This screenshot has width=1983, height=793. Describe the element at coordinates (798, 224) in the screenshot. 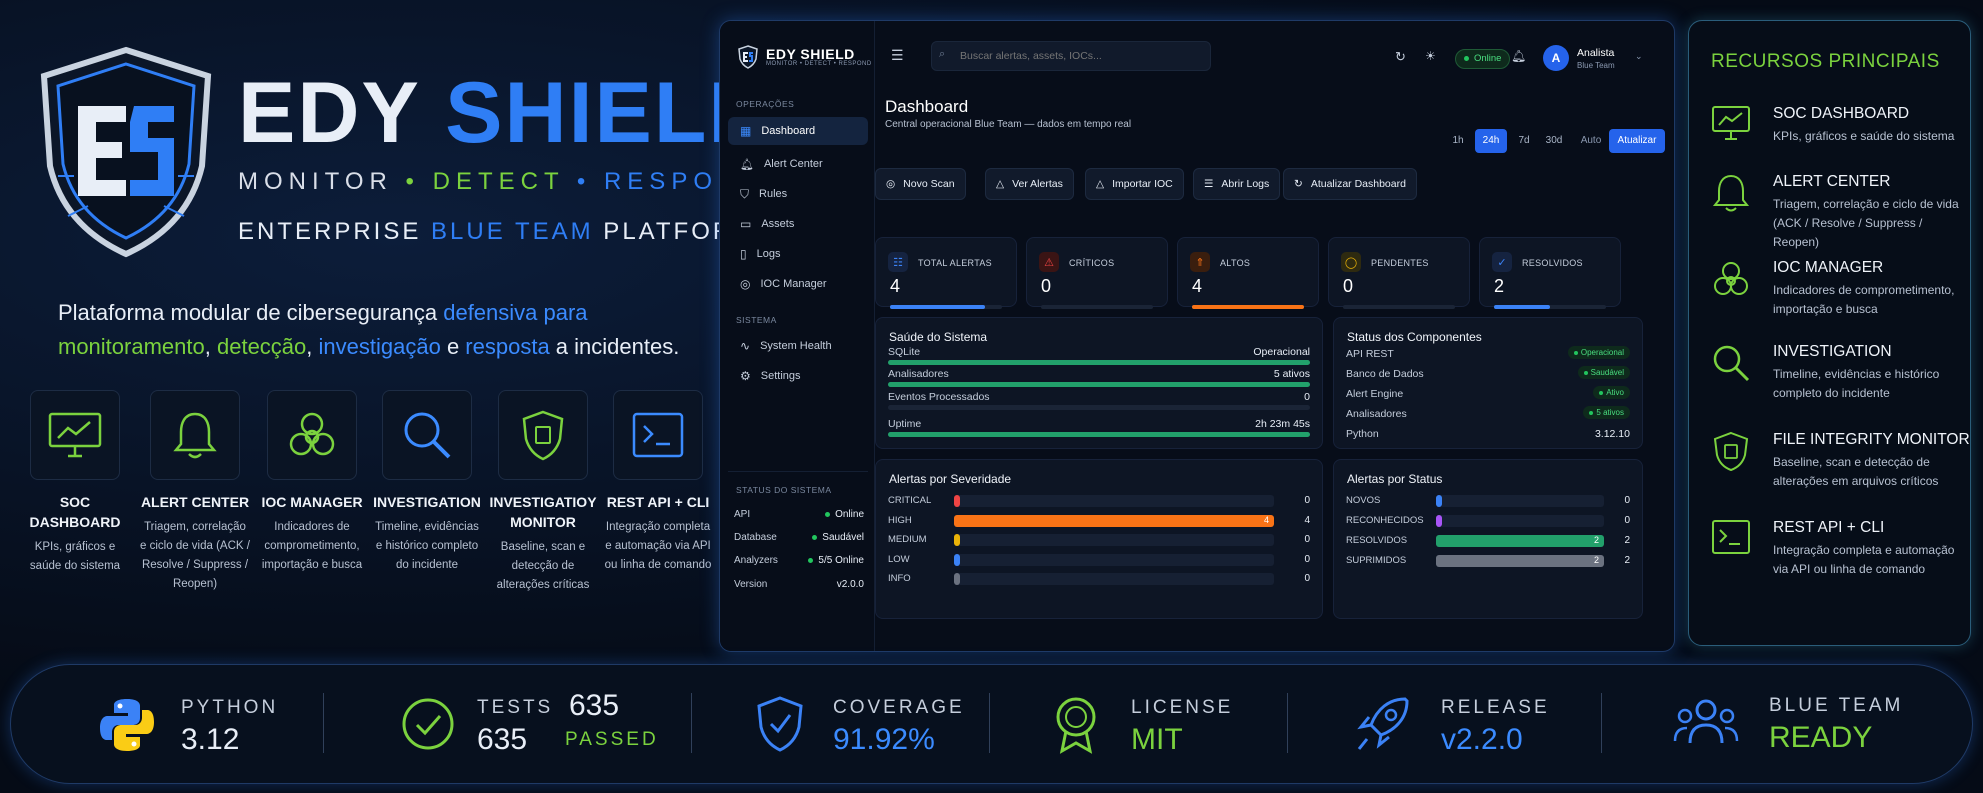

I see `sidebar-item-assets: ▭ Assets` at that location.